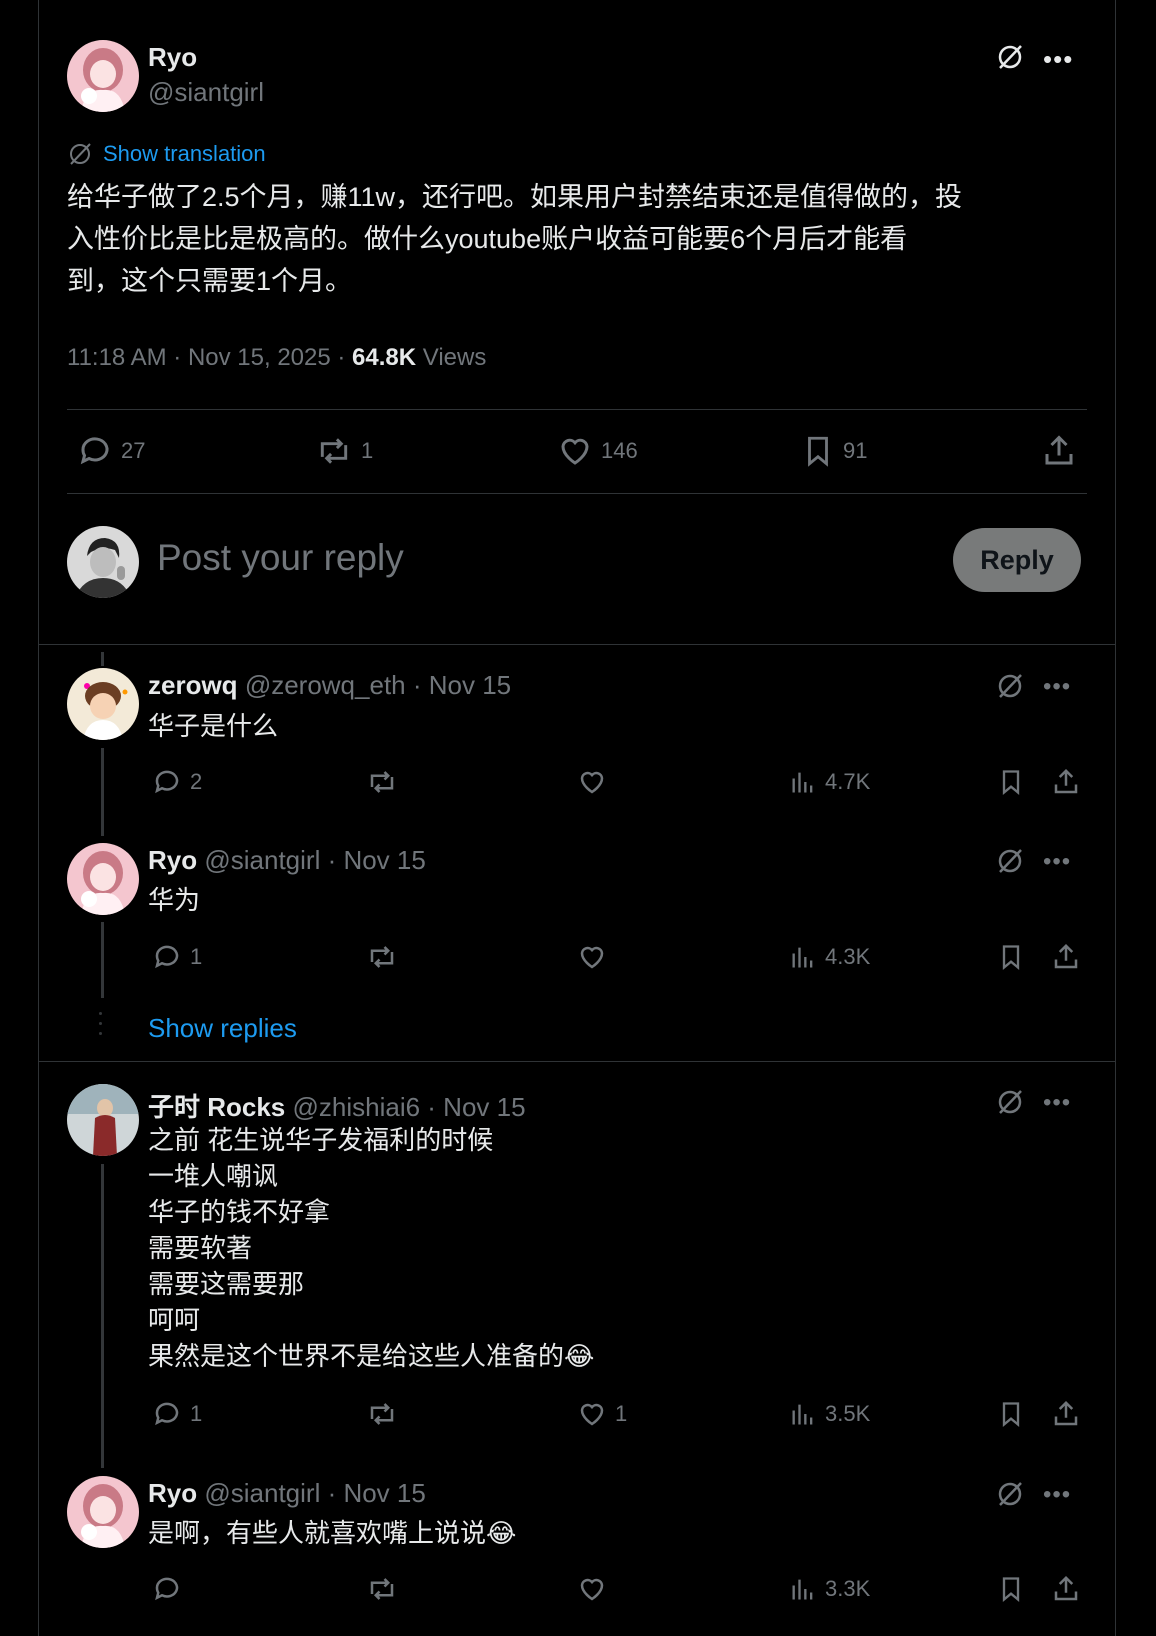 The width and height of the screenshot is (1156, 1636). What do you see at coordinates (619, 450) in the screenshot?
I see `like-count: 146` at bounding box center [619, 450].